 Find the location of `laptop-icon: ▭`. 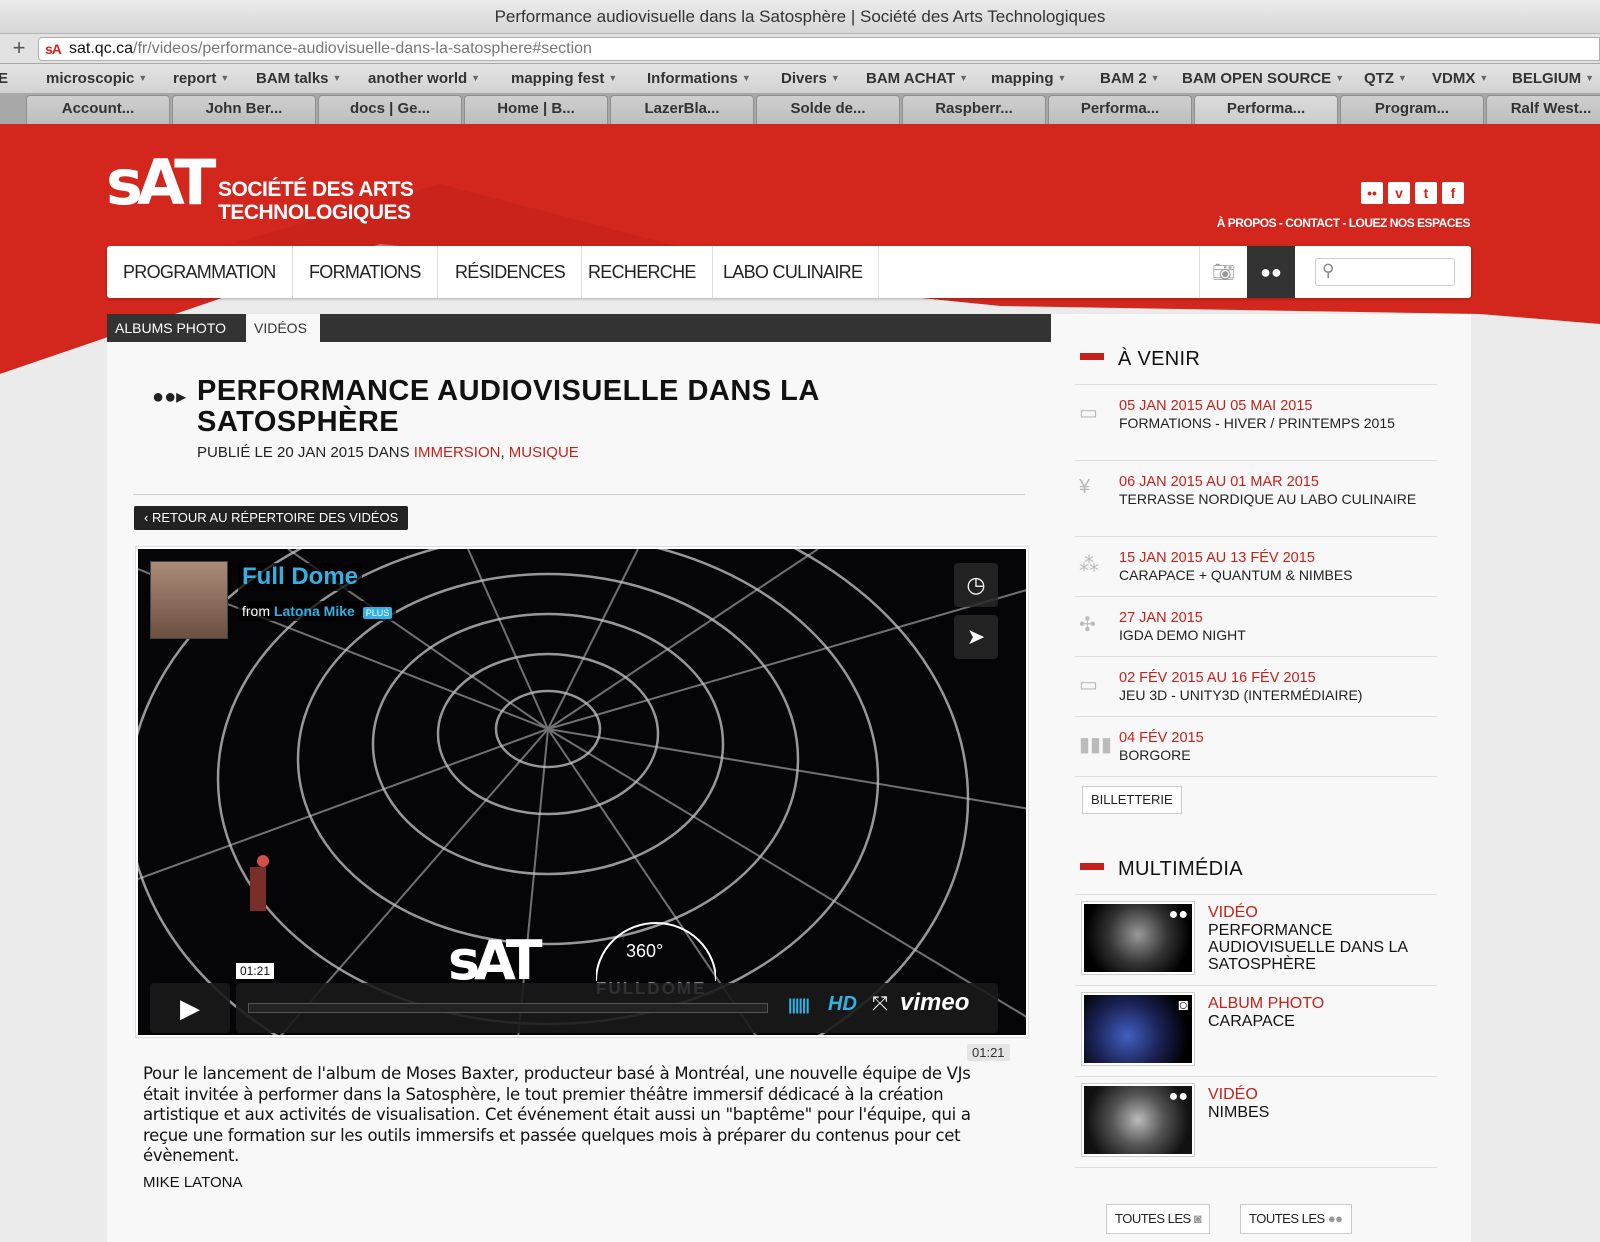

laptop-icon: ▭ is located at coordinates (1088, 685).